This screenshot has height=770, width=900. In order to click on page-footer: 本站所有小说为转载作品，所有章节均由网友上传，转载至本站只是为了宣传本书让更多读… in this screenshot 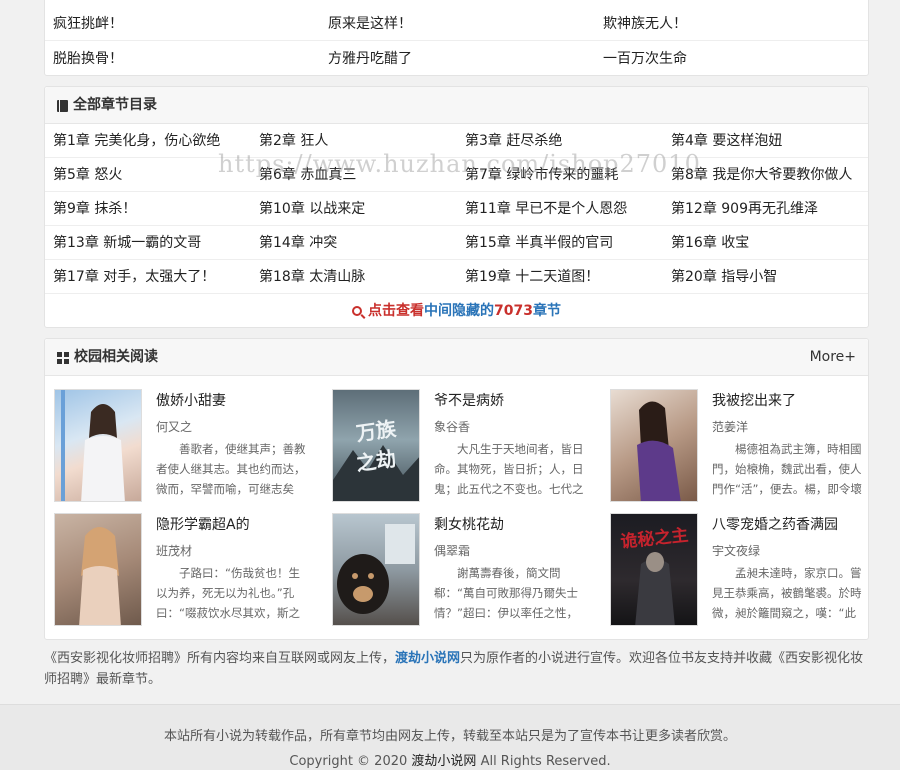, I will do `click(450, 737)`.